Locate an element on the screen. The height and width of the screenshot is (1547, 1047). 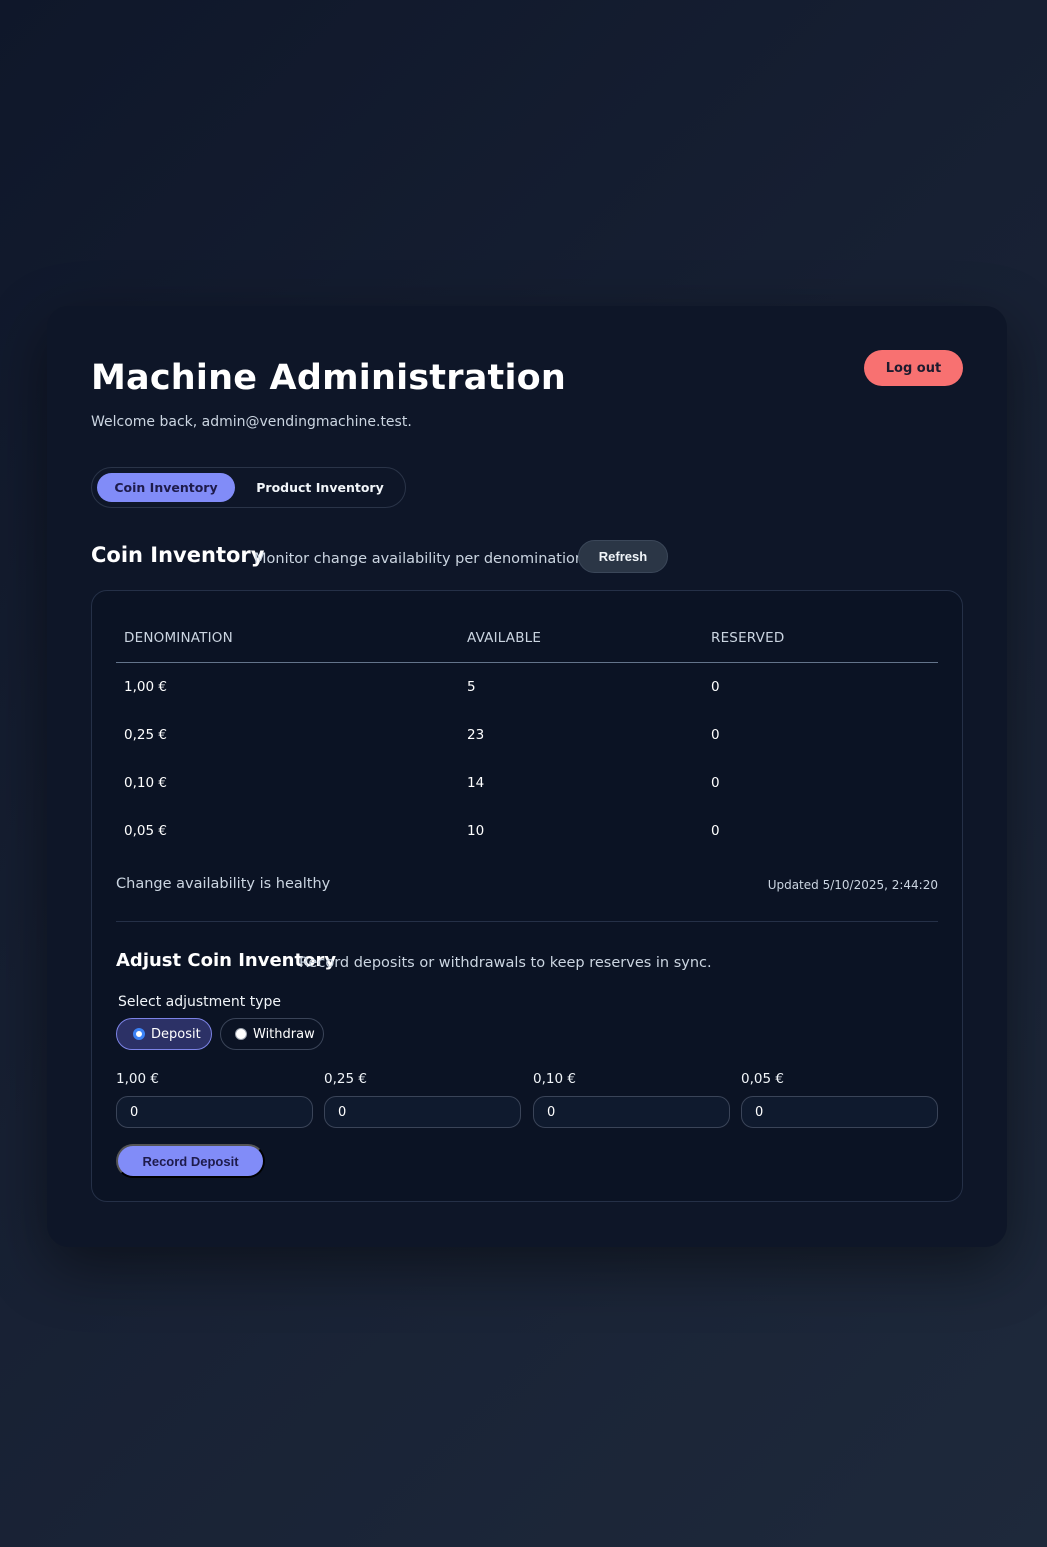
cell-denomination: 0,25 € is located at coordinates (145, 735).